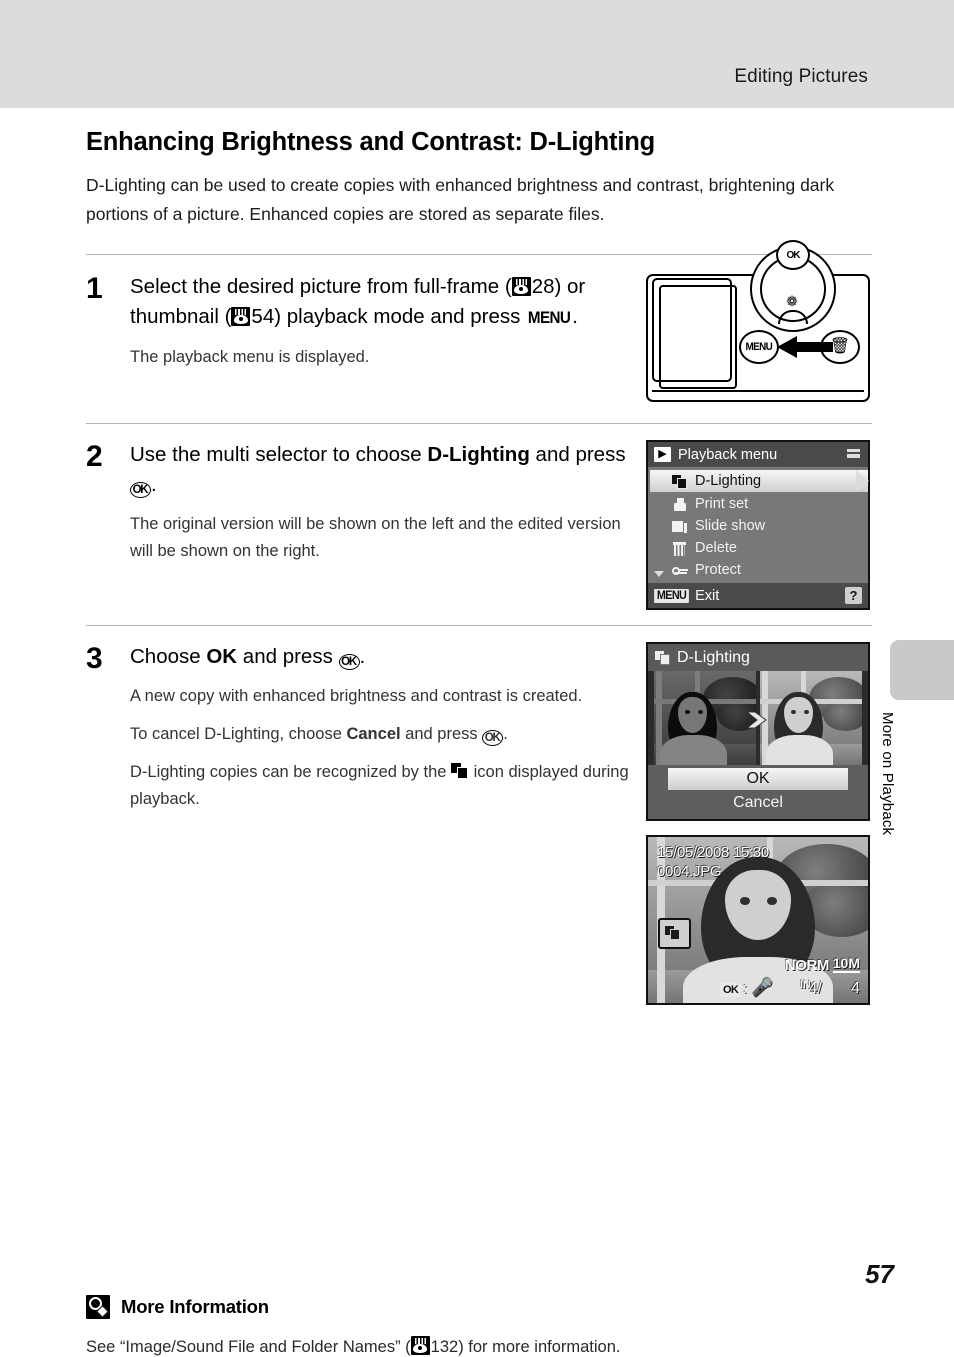  I want to click on enhanced-photo-preview, so click(811, 718).